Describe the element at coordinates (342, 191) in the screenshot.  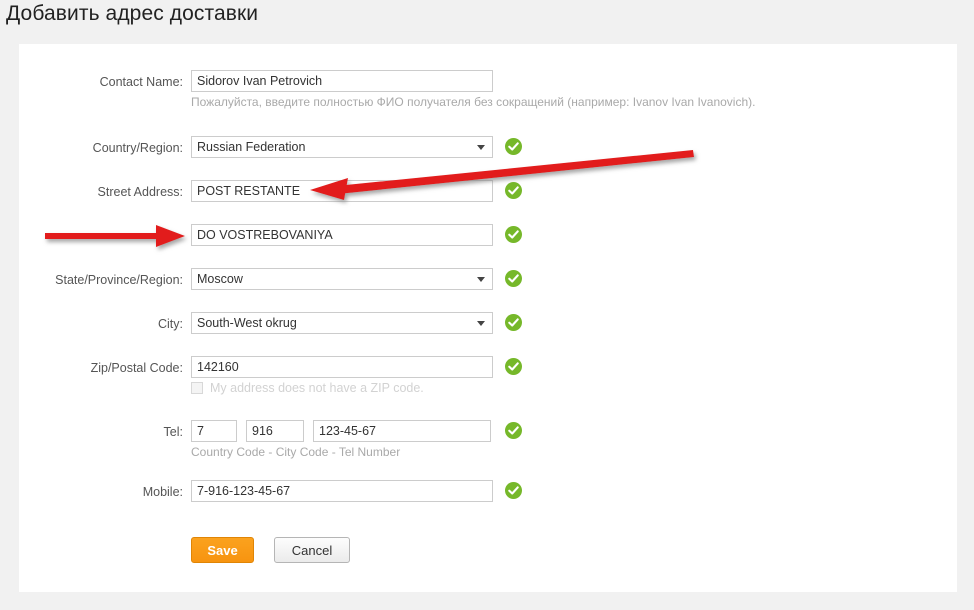
I see `street-address-input` at that location.